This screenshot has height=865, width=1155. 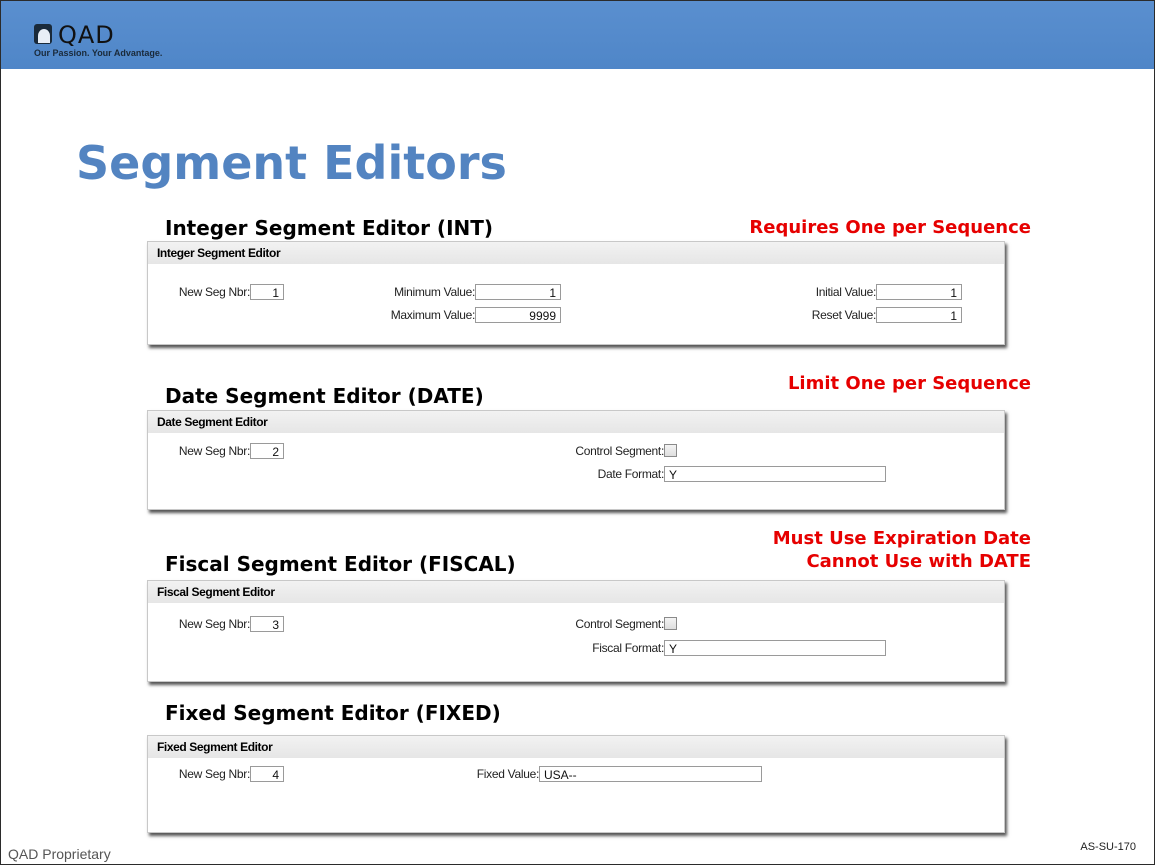 What do you see at coordinates (508, 774) in the screenshot?
I see `fixed-value-label: Fixed Value:` at bounding box center [508, 774].